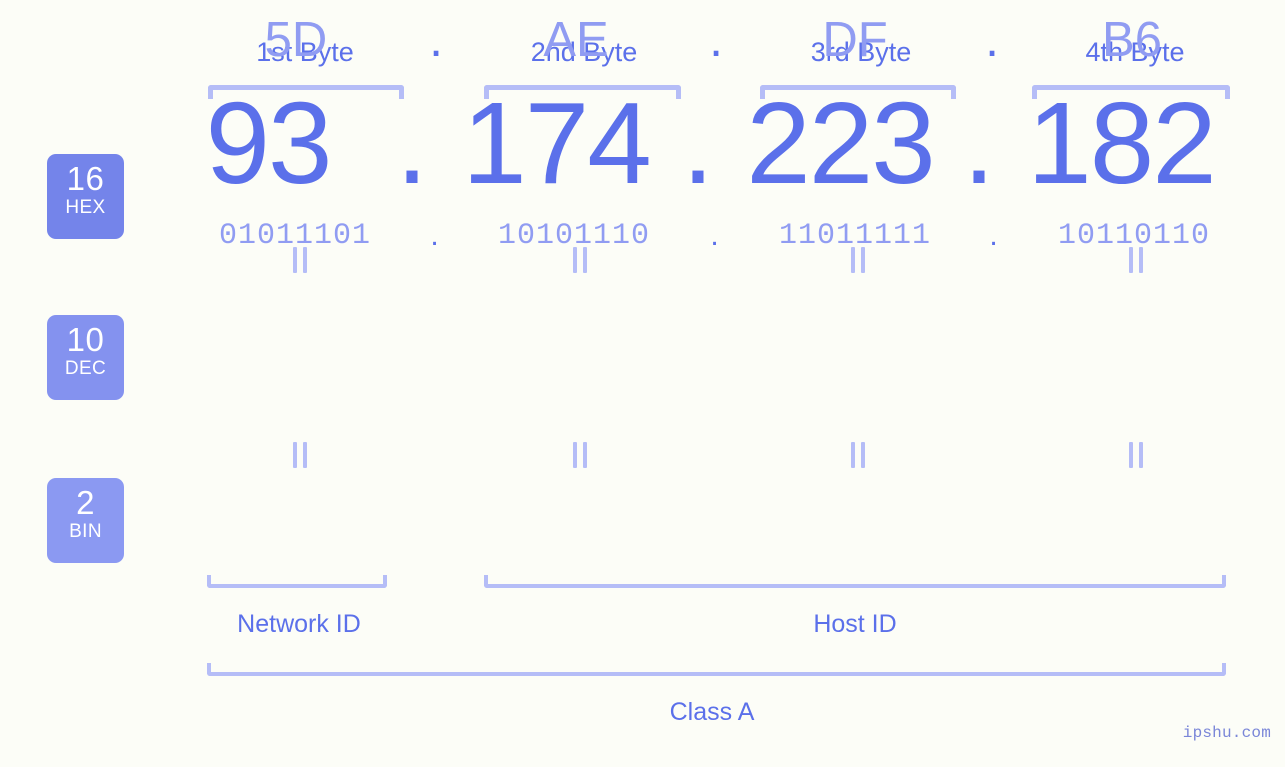  Describe the element at coordinates (85, 502) in the screenshot. I see `base-badge-bin-number: 2` at that location.